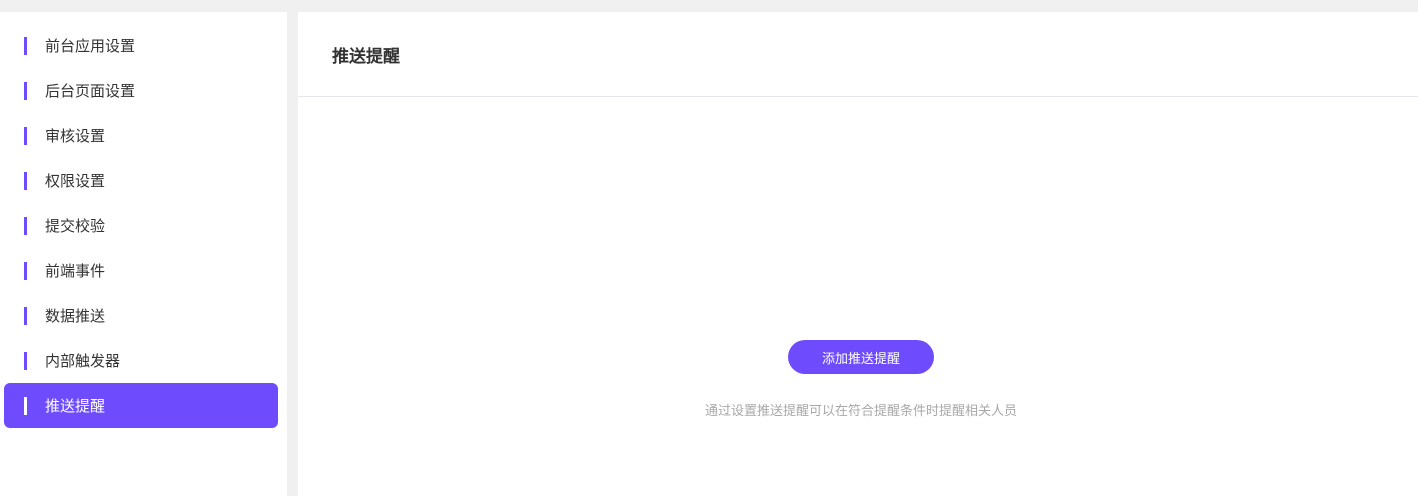 Image resolution: width=1418 pixels, height=496 pixels. Describe the element at coordinates (75, 181) in the screenshot. I see `sidebar-item-label: 权限设置` at that location.